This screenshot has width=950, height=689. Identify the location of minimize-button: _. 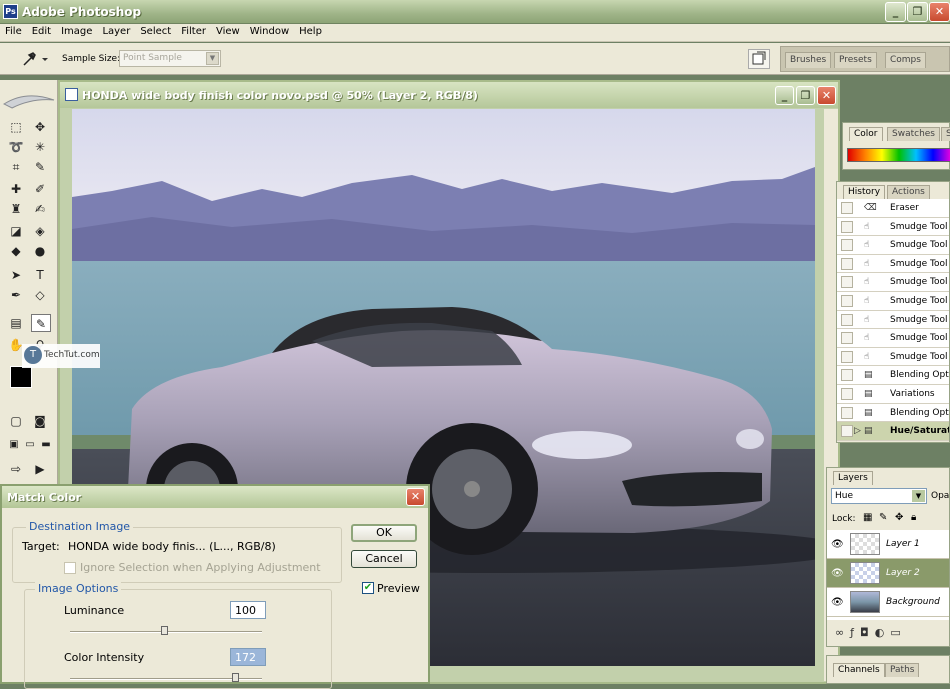
(895, 12).